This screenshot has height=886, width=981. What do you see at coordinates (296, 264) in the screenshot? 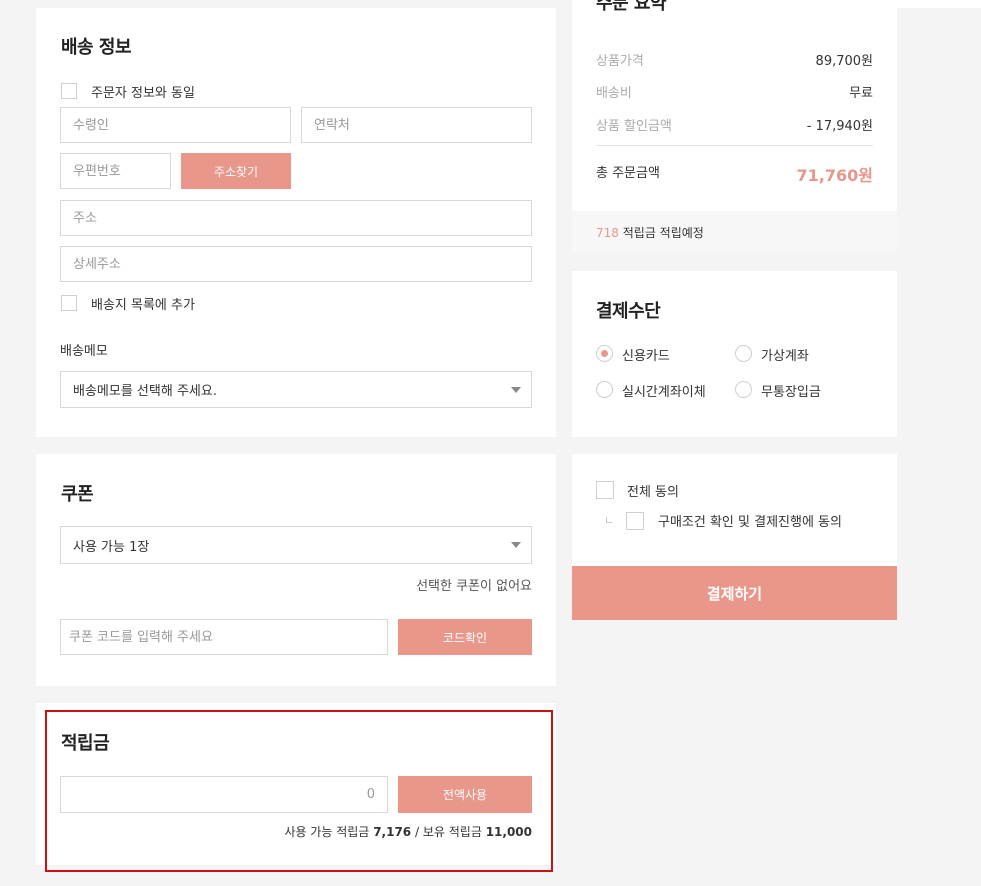
I see `address-detail-input` at bounding box center [296, 264].